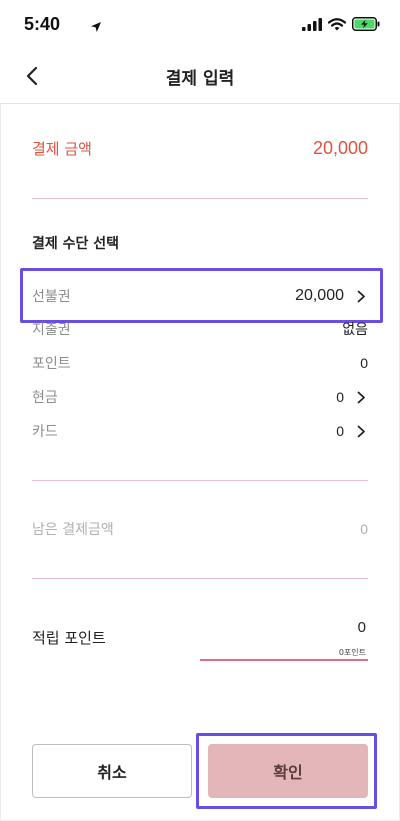 This screenshot has width=400, height=821. Describe the element at coordinates (200, 148) in the screenshot. I see `payment-amount-row: 결제 금액 20,000` at that location.